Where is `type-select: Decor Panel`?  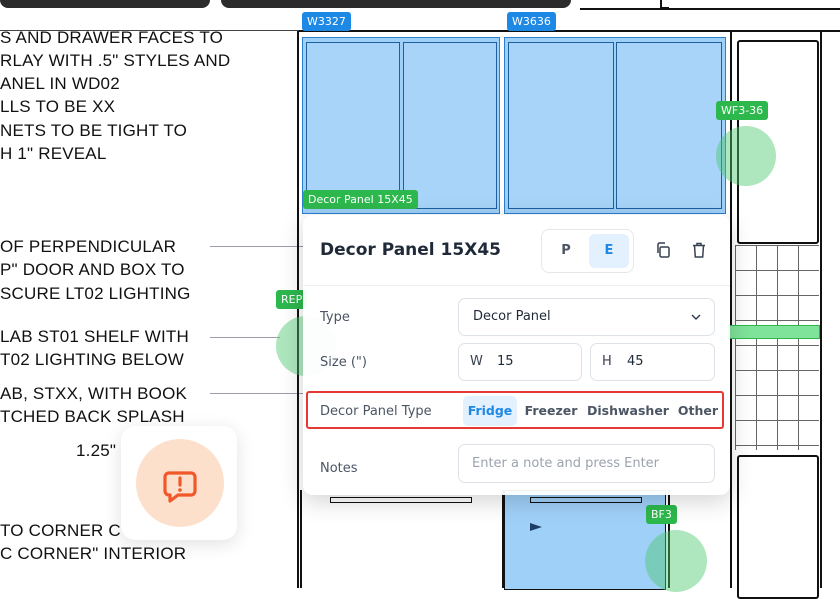
type-select: Decor Panel is located at coordinates (586, 317).